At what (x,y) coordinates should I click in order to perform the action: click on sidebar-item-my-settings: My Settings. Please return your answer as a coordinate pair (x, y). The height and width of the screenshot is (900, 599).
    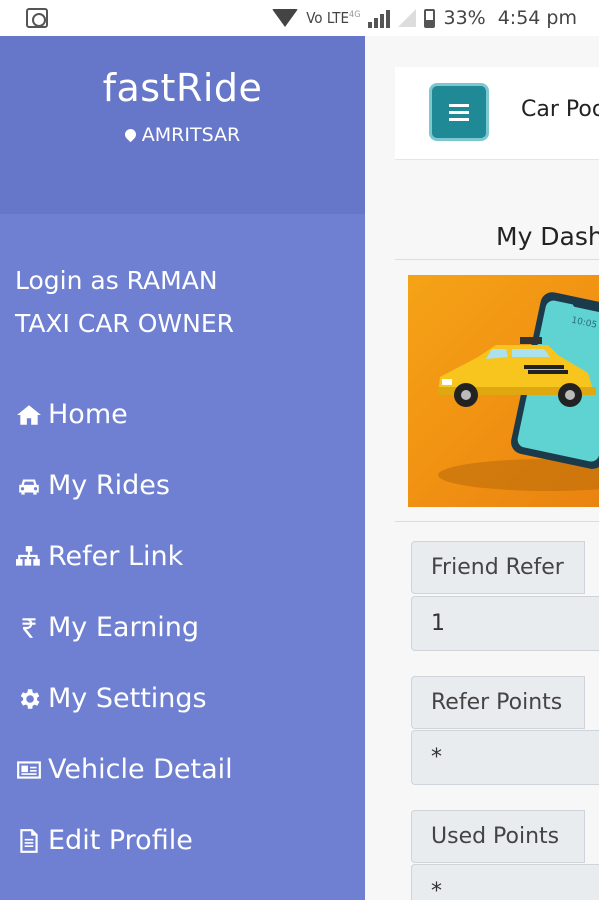
    Looking at the image, I should click on (182, 698).